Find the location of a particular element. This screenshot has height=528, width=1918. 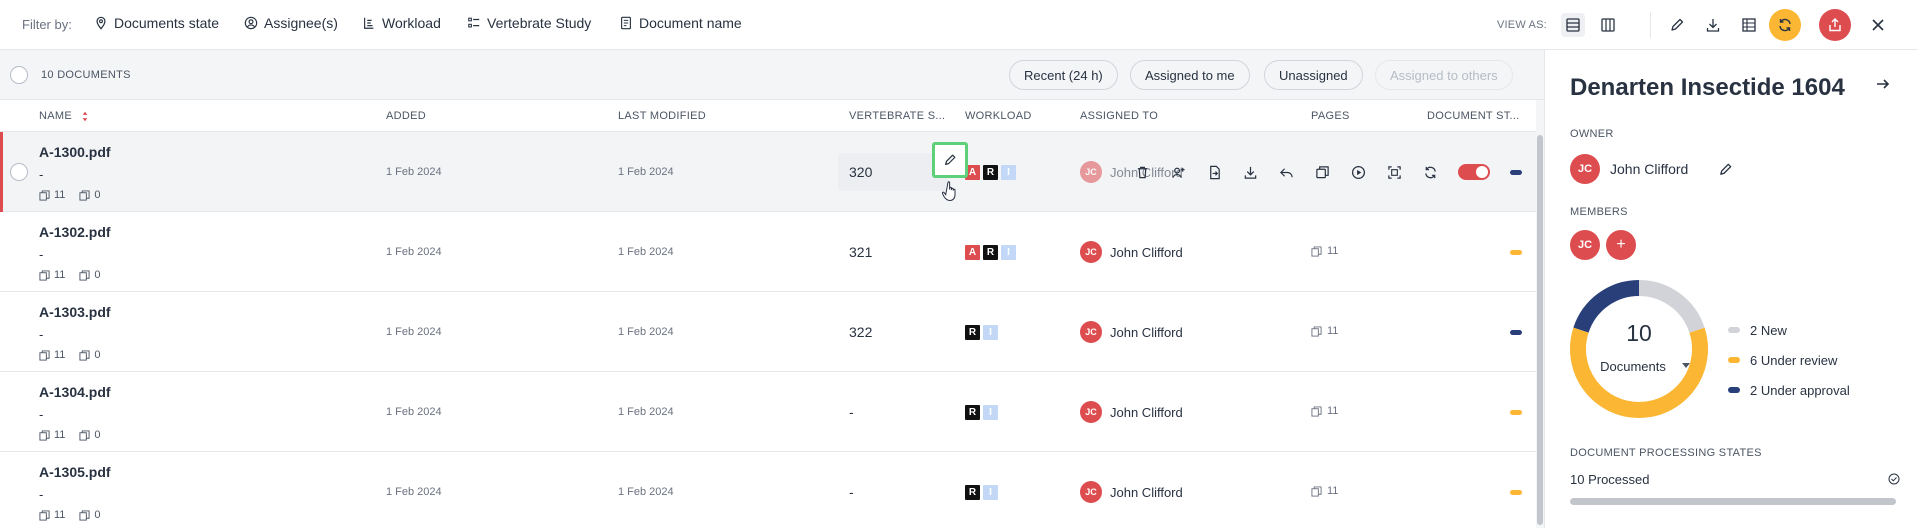

filter-label: Filter by: is located at coordinates (47, 24).